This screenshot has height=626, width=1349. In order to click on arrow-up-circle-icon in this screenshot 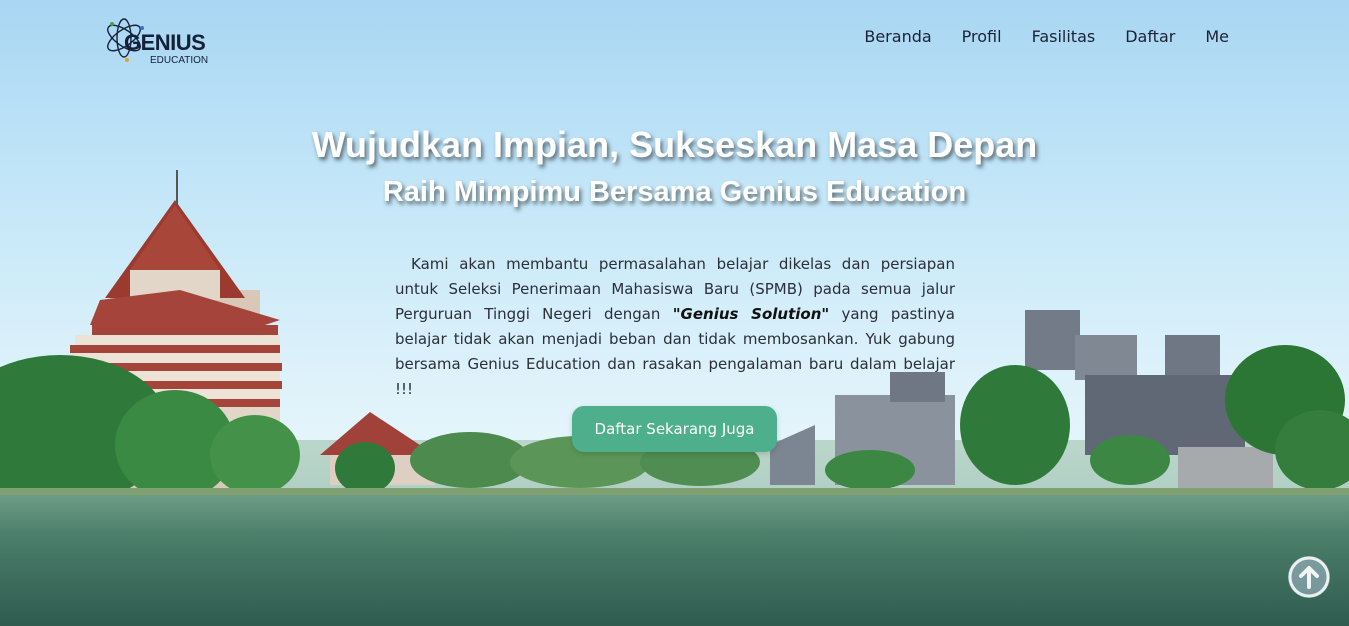, I will do `click(1309, 577)`.